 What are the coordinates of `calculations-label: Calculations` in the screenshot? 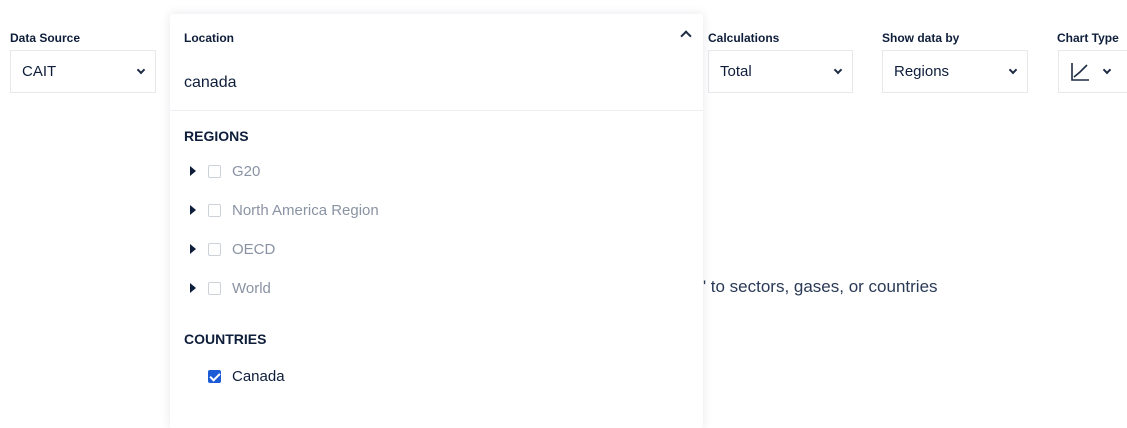 It's located at (744, 38).